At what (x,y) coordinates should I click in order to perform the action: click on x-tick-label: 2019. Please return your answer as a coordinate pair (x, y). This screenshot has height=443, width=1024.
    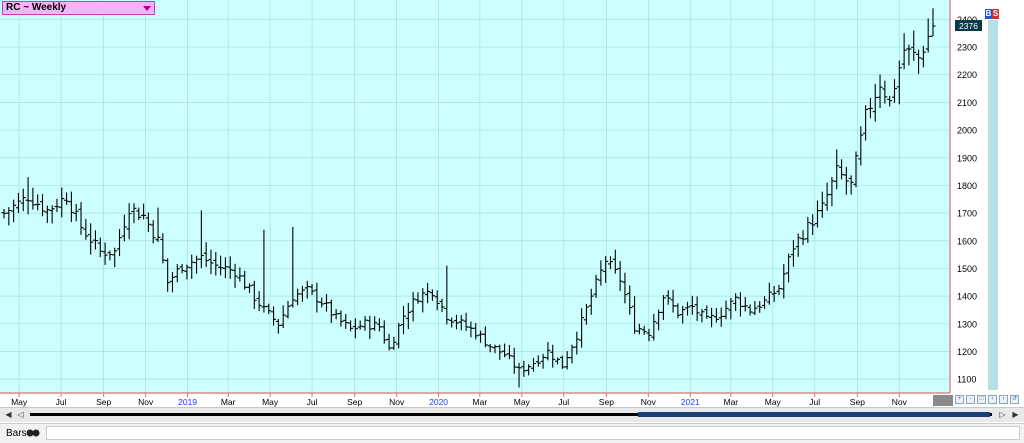
    Looking at the image, I should click on (187, 402).